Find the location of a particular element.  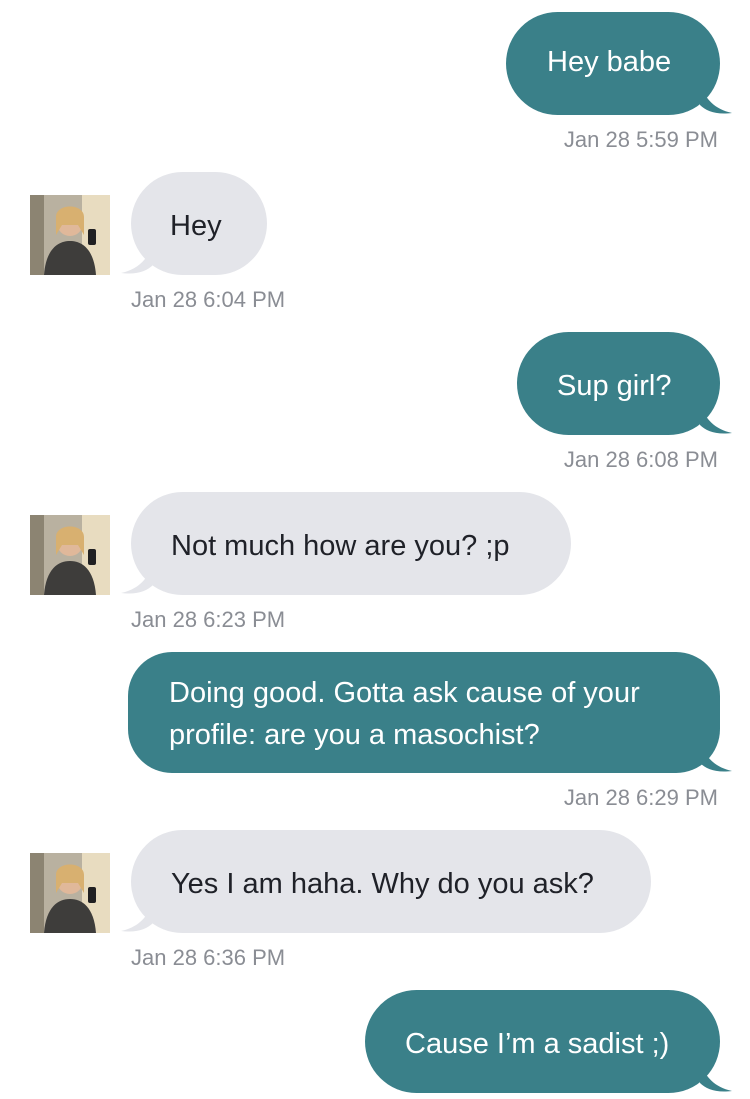

message-bubble-sent: Sup girl? is located at coordinates (618, 383).